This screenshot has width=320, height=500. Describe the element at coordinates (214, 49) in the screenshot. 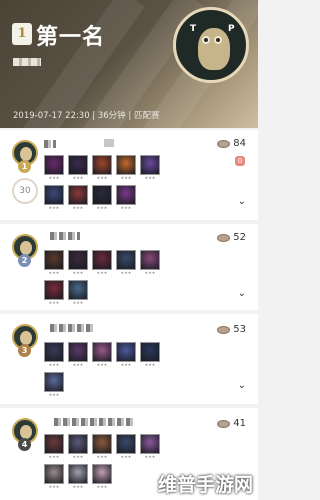

I see `avatar-figure` at that location.